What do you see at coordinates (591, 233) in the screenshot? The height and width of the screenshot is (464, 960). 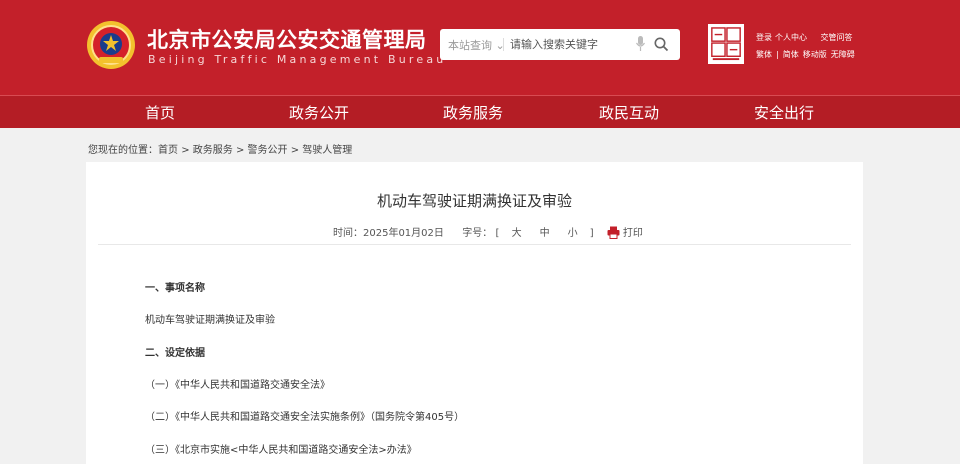 I see `bracket-close: ]` at bounding box center [591, 233].